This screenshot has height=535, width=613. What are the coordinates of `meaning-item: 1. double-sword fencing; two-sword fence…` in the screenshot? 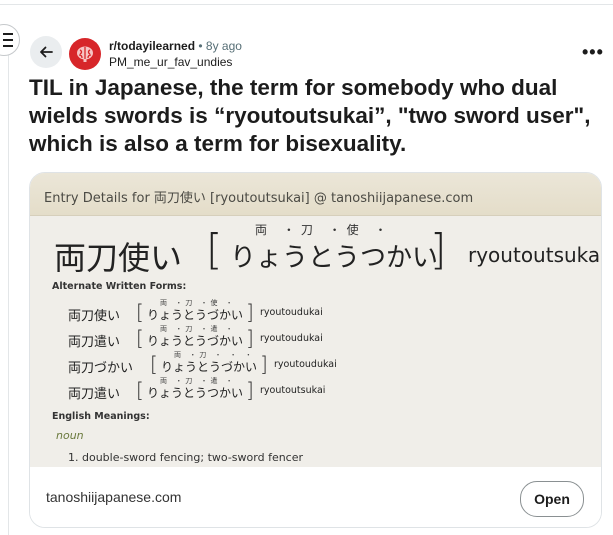 It's located at (186, 457).